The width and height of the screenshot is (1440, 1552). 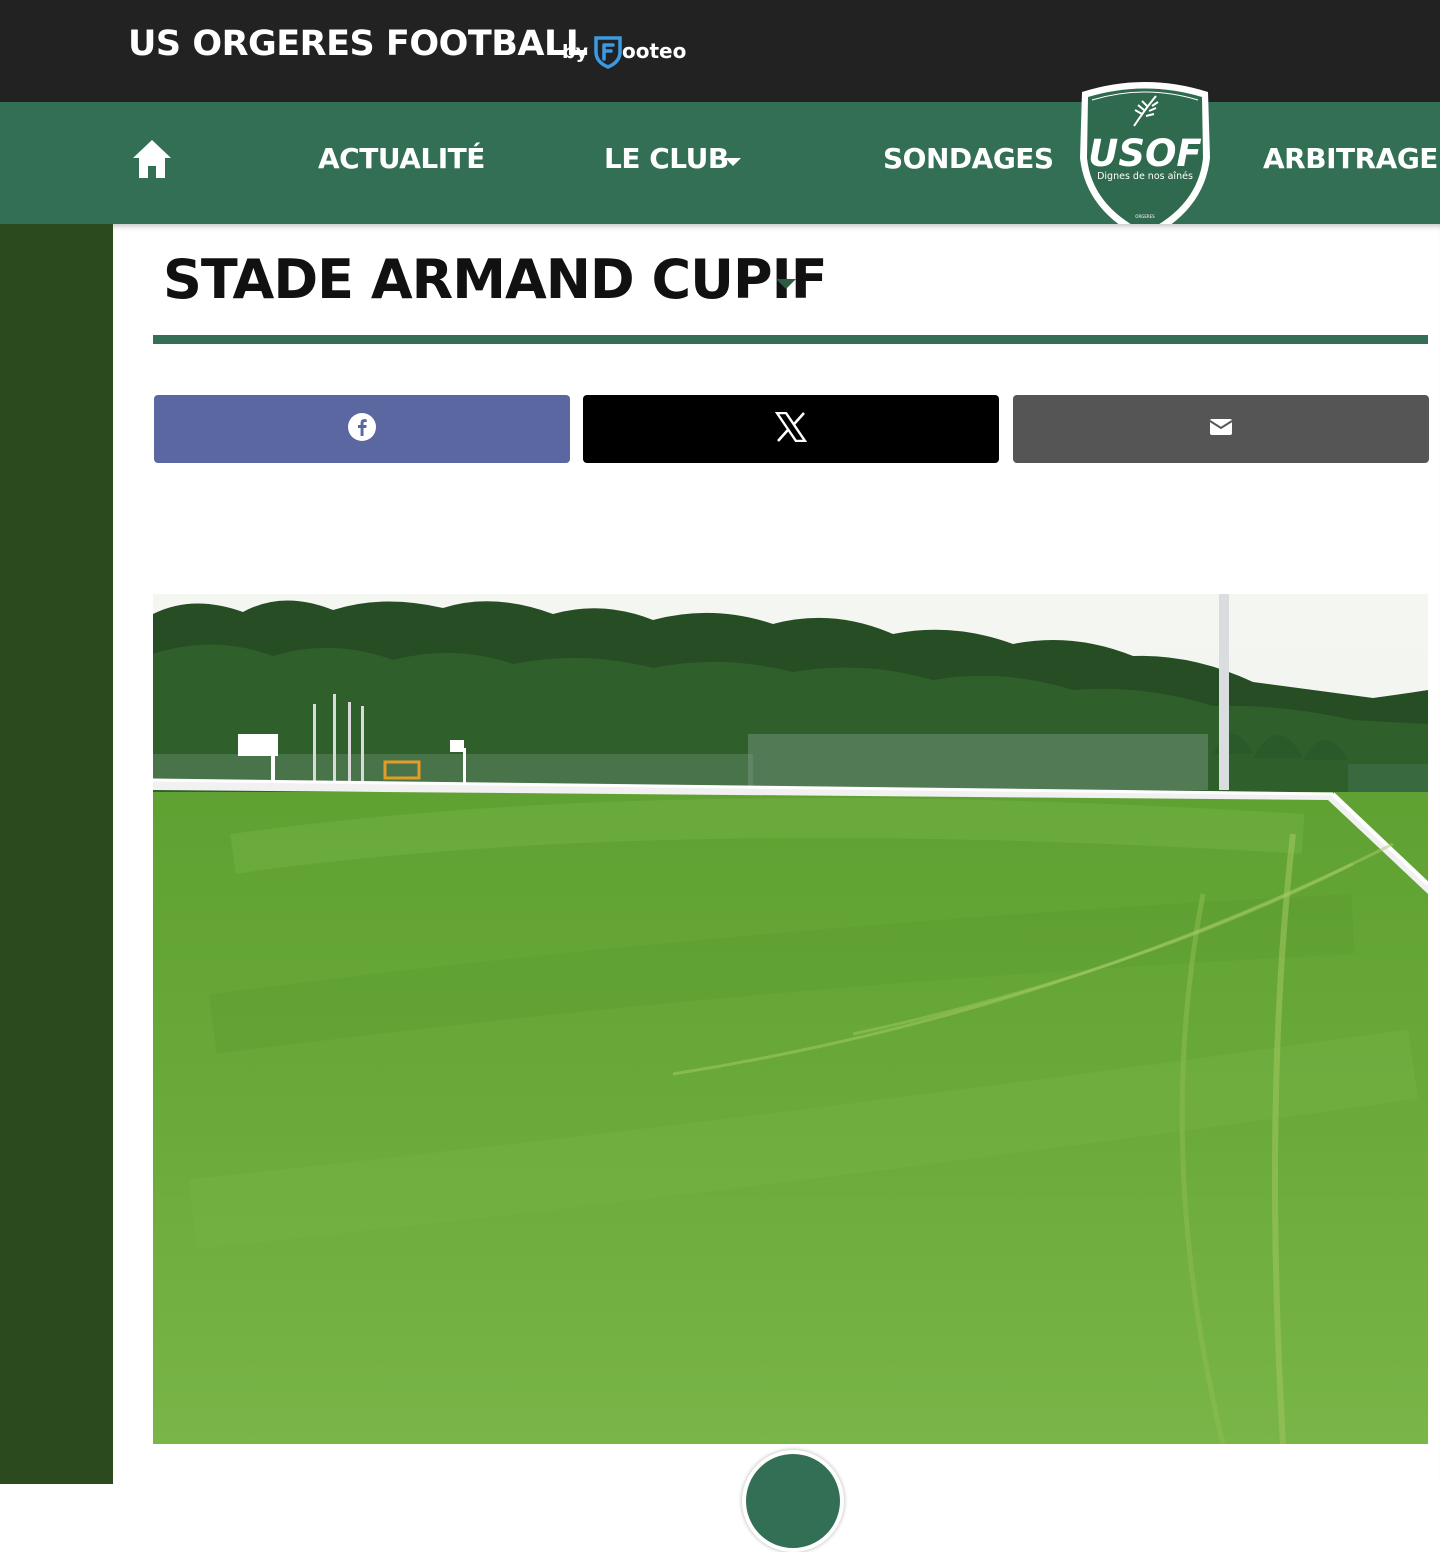 What do you see at coordinates (1145, 216) in the screenshot?
I see `logo-small-text: ORGERES` at bounding box center [1145, 216].